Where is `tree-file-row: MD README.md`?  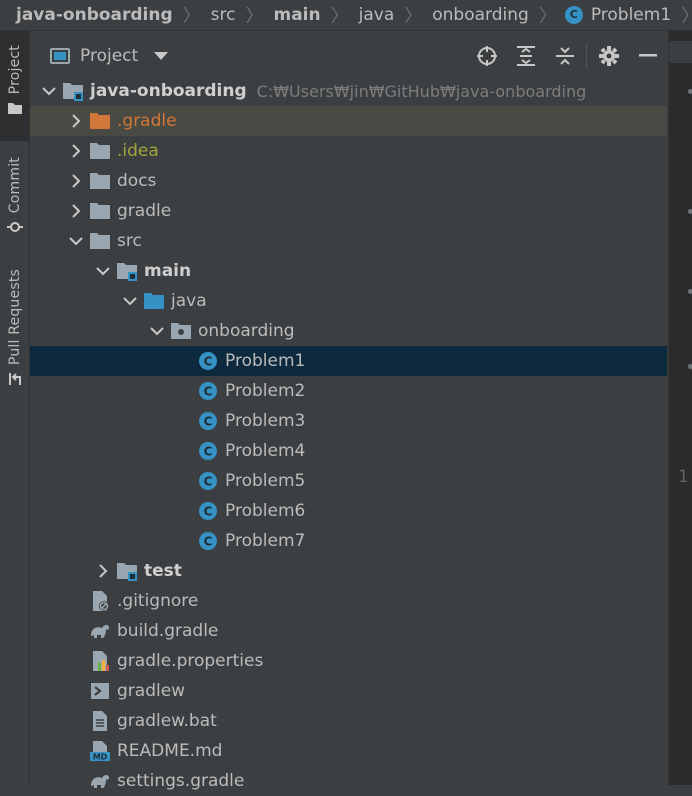
tree-file-row: MD README.md is located at coordinates (348, 751).